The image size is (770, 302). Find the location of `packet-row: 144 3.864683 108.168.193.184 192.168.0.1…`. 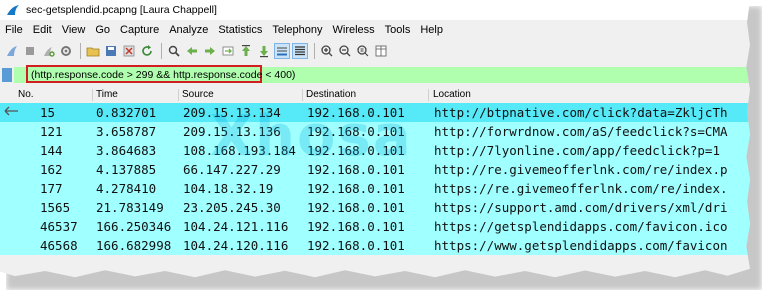

packet-row: 144 3.864683 108.168.193.184 192.168.0.1… is located at coordinates (375, 150).